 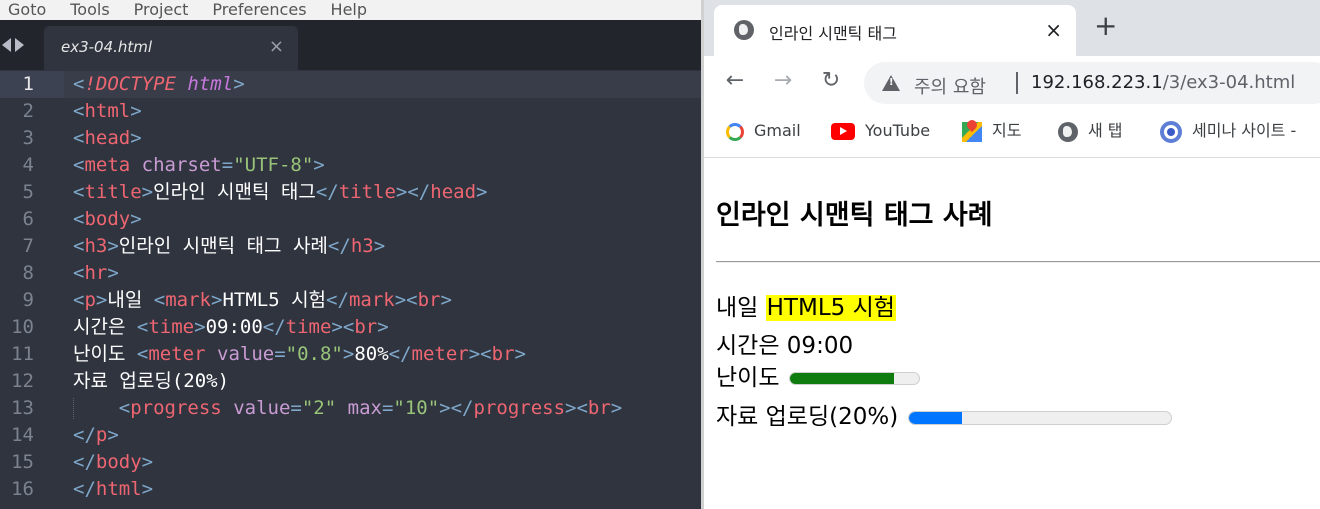 I want to click on editor-tab-title: ex3-04.html, so click(x=107, y=47).